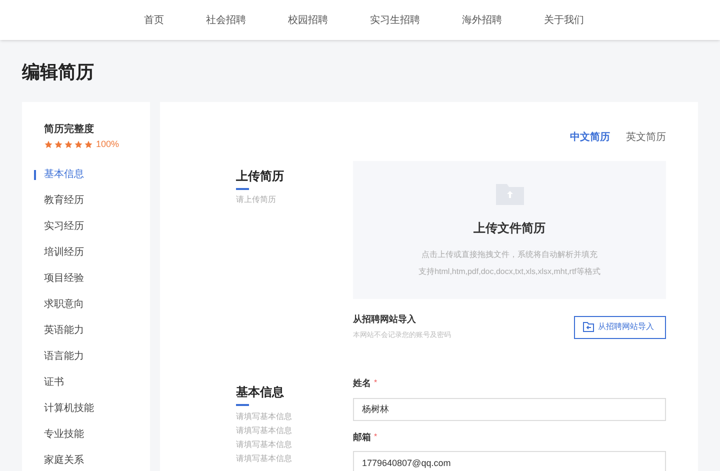  Describe the element at coordinates (54, 382) in the screenshot. I see `sidebar-item: 证书` at that location.